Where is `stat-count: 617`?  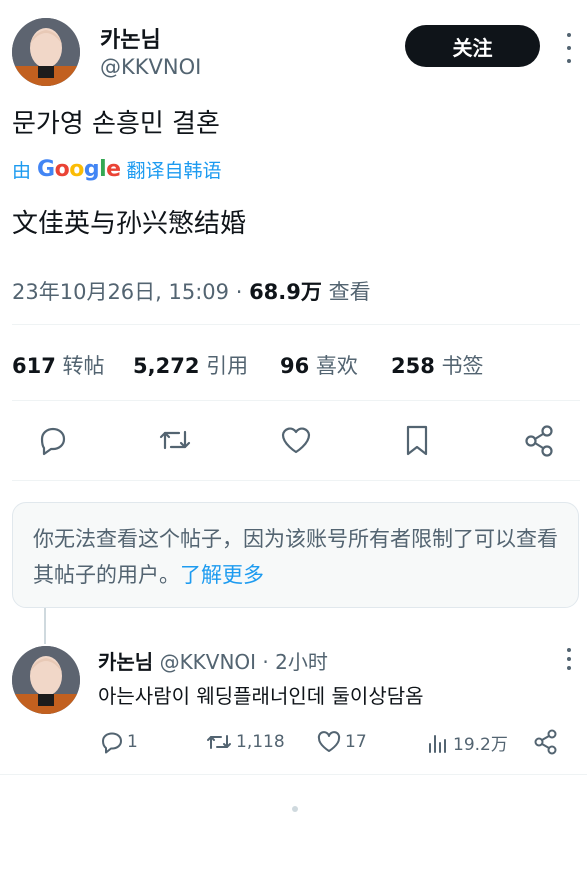 stat-count: 617 is located at coordinates (34, 366).